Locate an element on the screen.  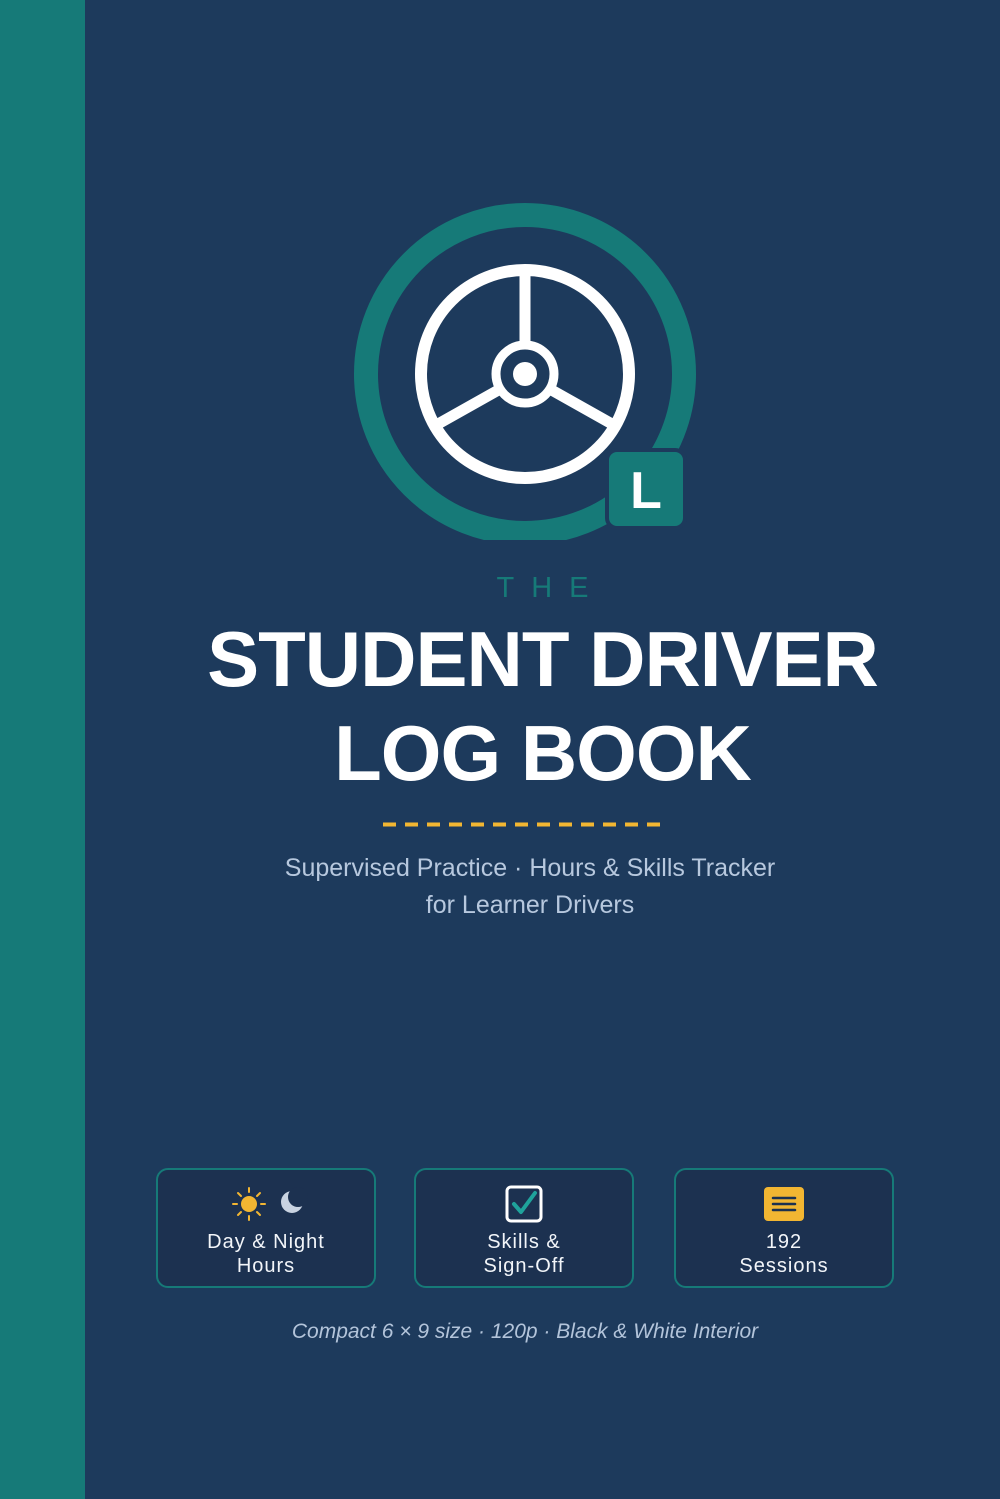
feature-label: Day & Night Hours is located at coordinates (266, 1254).